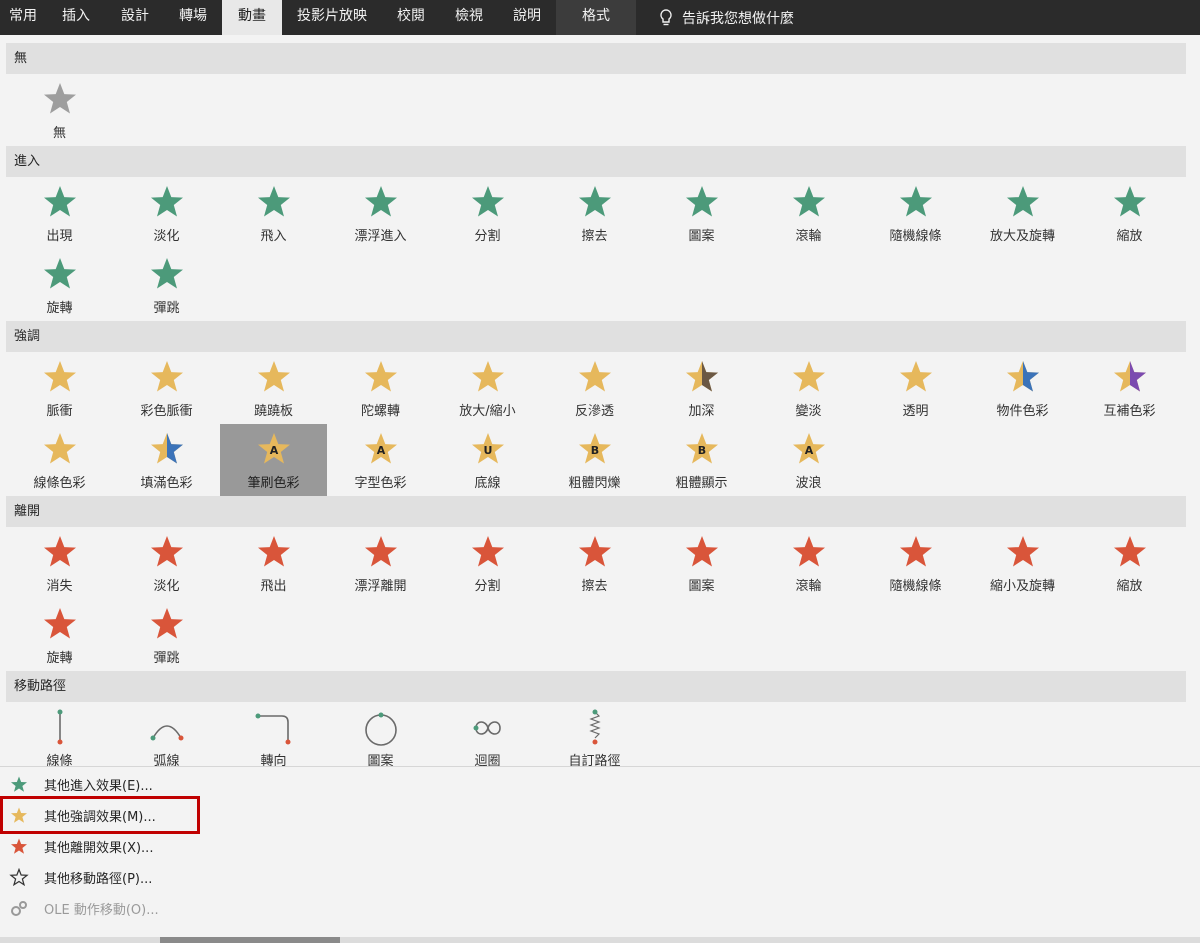 The height and width of the screenshot is (943, 1200). I want to click on effect-label: 放大及旋轉, so click(1022, 236).